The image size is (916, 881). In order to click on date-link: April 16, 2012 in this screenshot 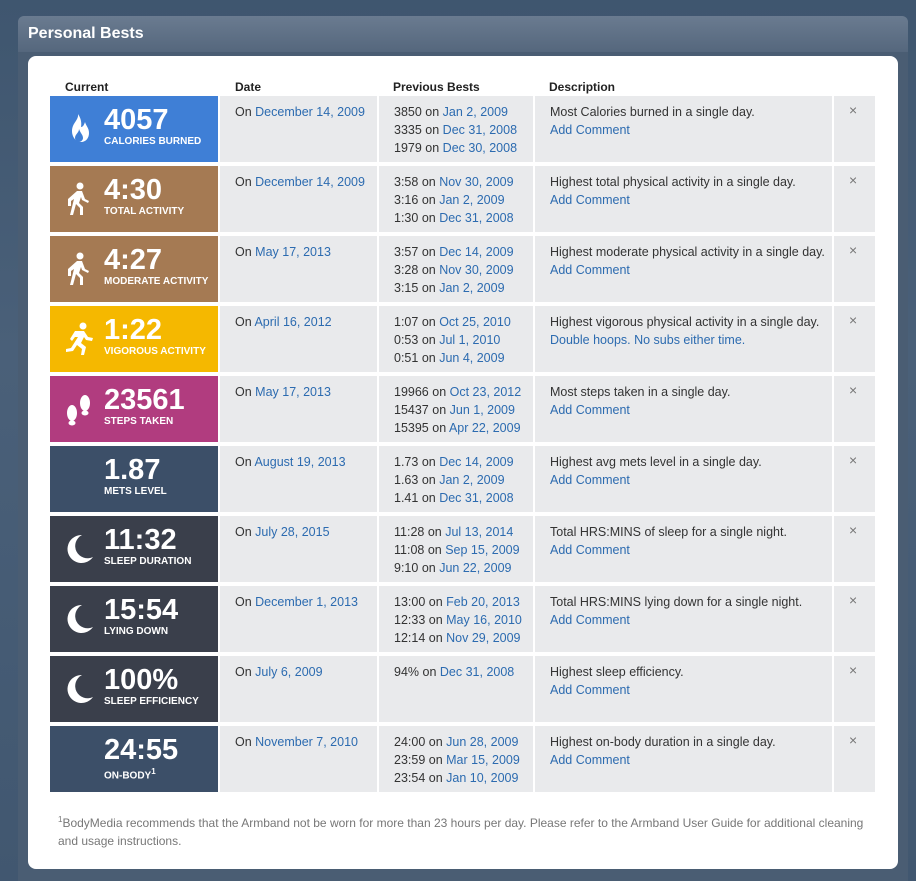, I will do `click(292, 322)`.